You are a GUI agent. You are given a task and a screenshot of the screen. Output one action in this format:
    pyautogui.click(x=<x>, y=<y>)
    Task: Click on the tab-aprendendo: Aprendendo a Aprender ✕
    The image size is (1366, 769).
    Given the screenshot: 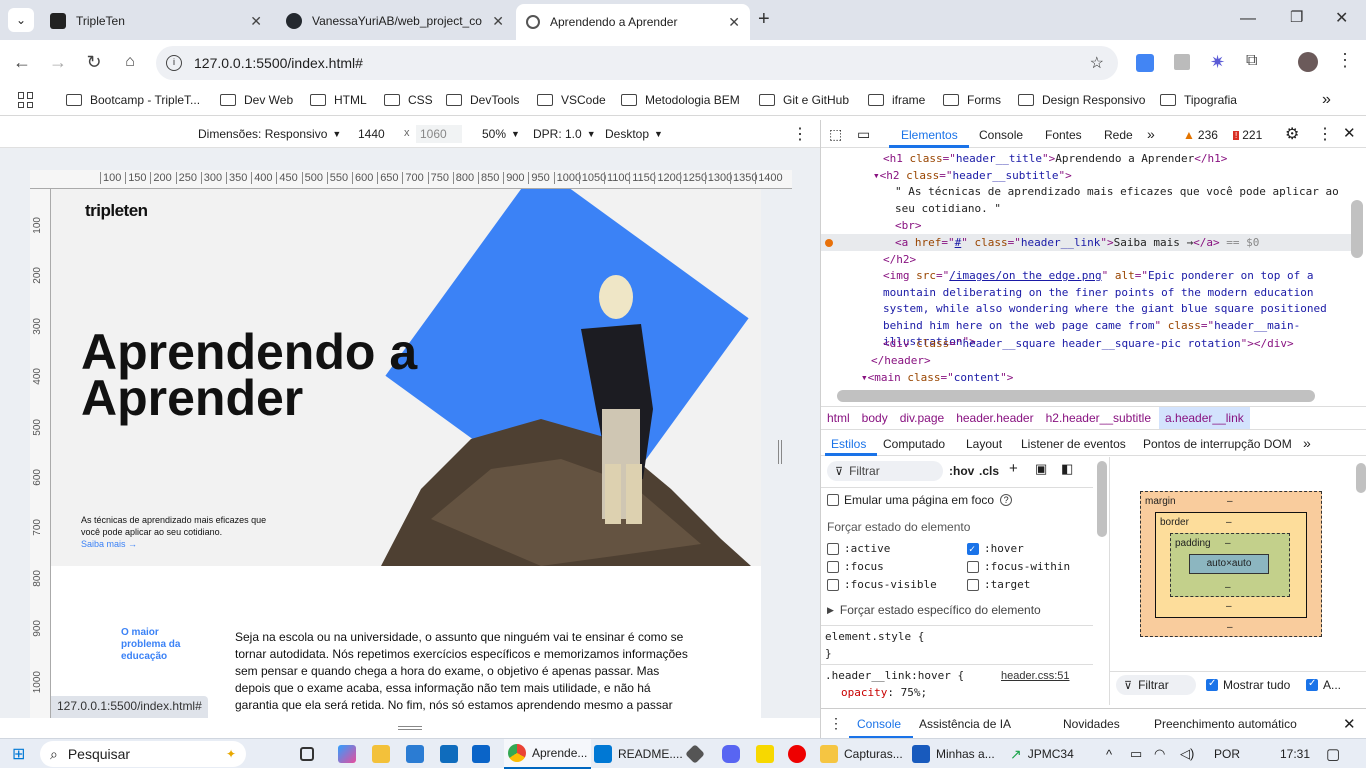 What is the action you would take?
    pyautogui.click(x=633, y=22)
    